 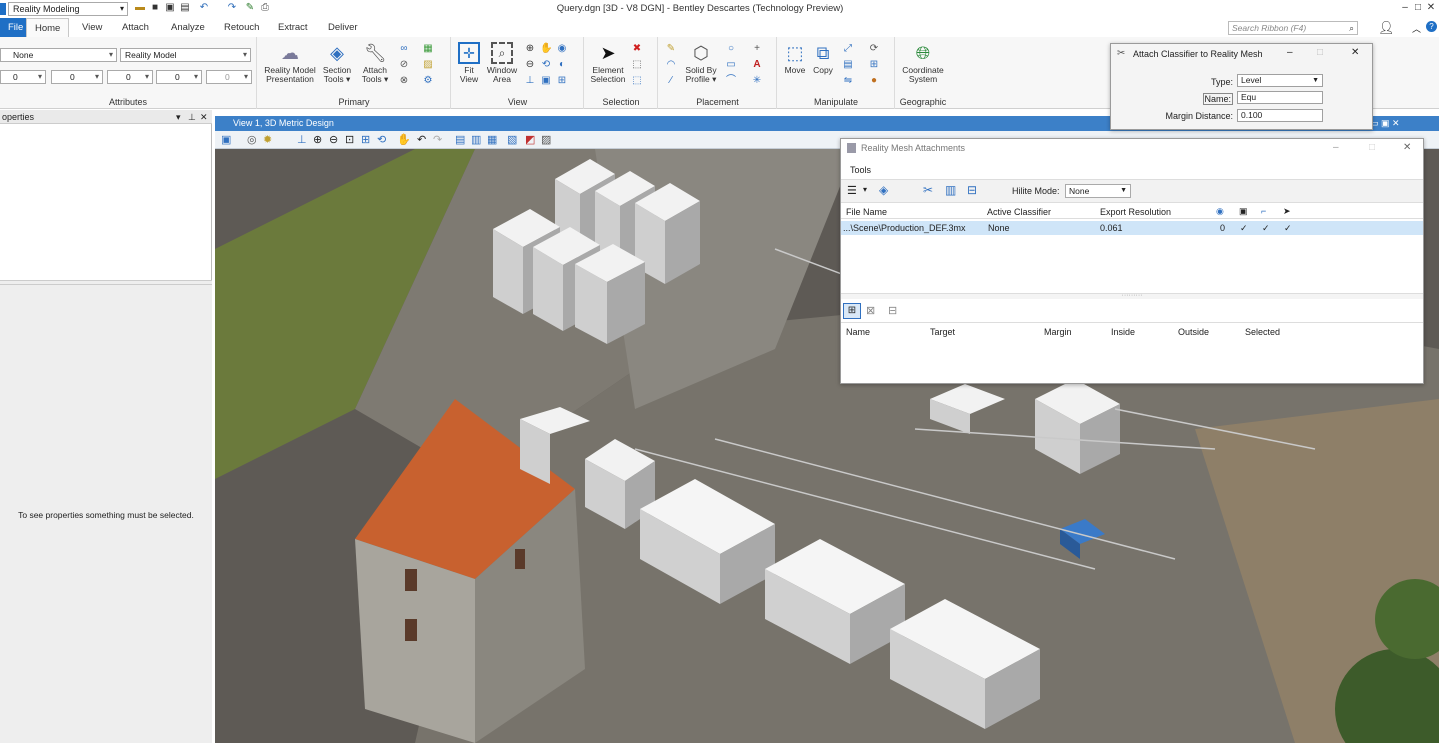 What do you see at coordinates (865, 189) in the screenshot?
I see `dropdown-icon: ▾` at bounding box center [865, 189].